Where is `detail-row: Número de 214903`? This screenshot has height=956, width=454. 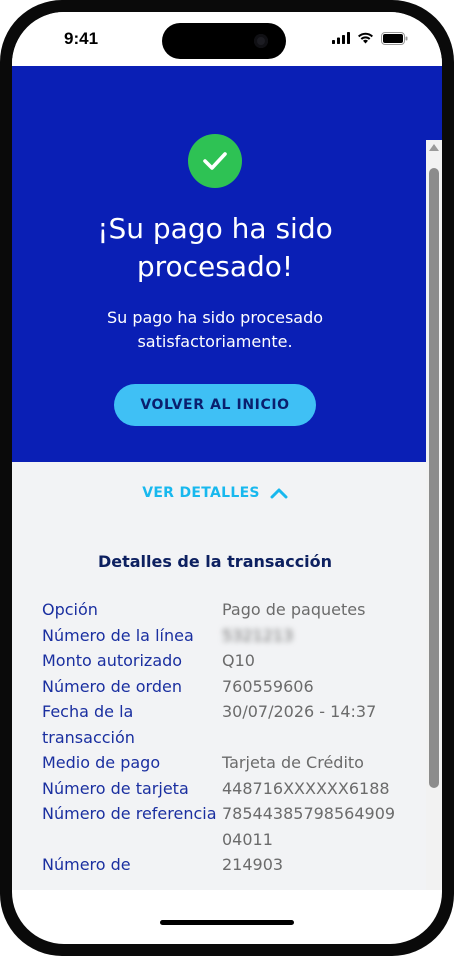
detail-row: Número de 214903 is located at coordinates (222, 865).